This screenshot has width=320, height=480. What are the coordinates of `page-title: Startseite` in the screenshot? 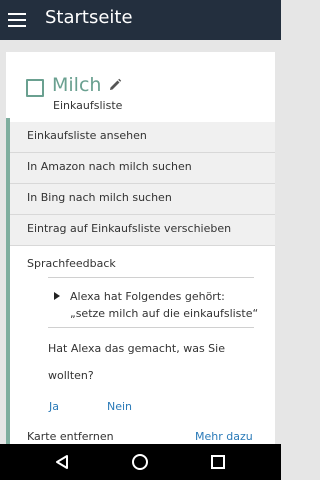 It's located at (89, 17).